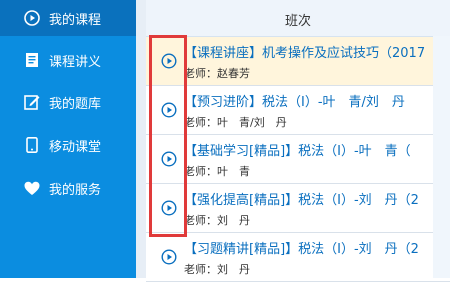 The width and height of the screenshot is (450, 282). What do you see at coordinates (32, 60) in the screenshot?
I see `document-icon` at bounding box center [32, 60].